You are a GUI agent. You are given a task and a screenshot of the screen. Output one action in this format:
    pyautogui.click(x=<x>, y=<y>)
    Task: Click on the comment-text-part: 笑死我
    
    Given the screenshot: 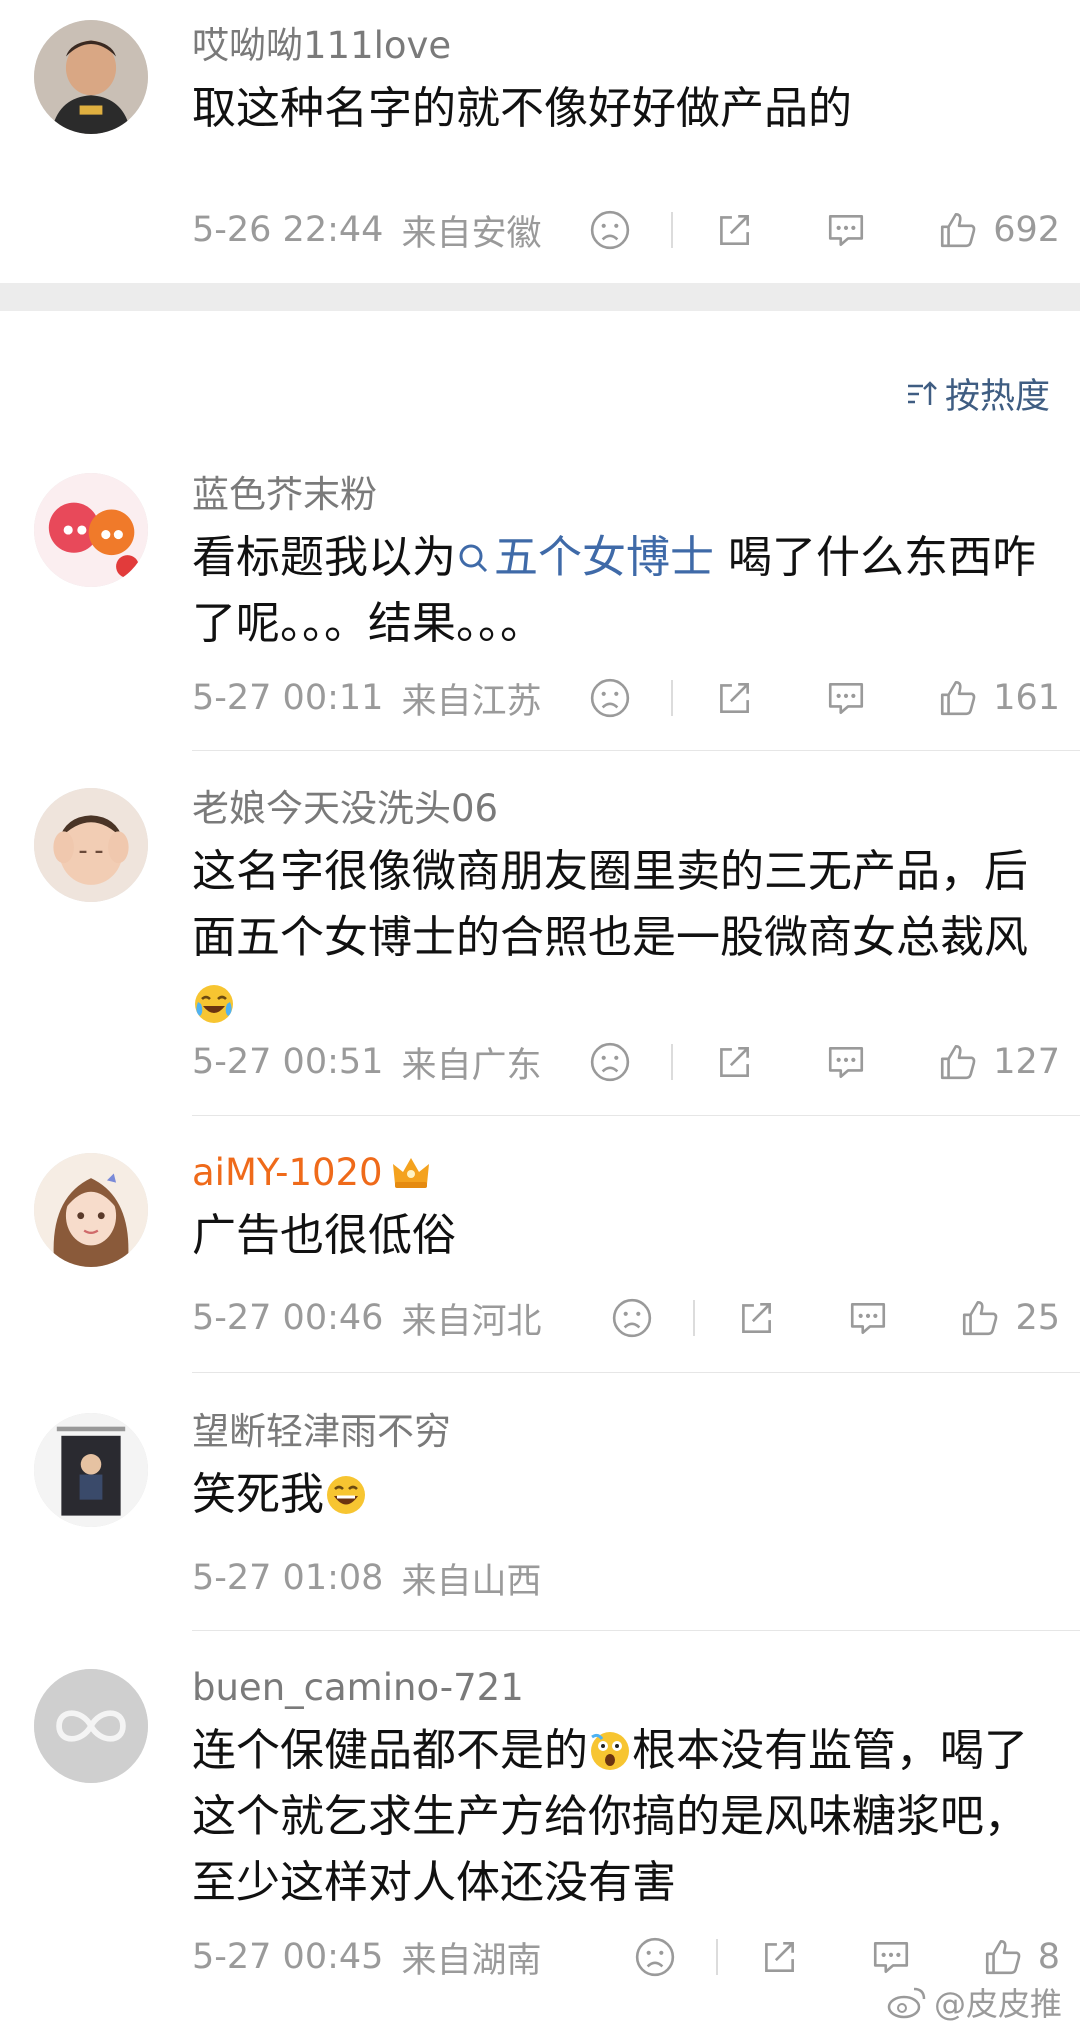 What is the action you would take?
    pyautogui.click(x=258, y=1494)
    